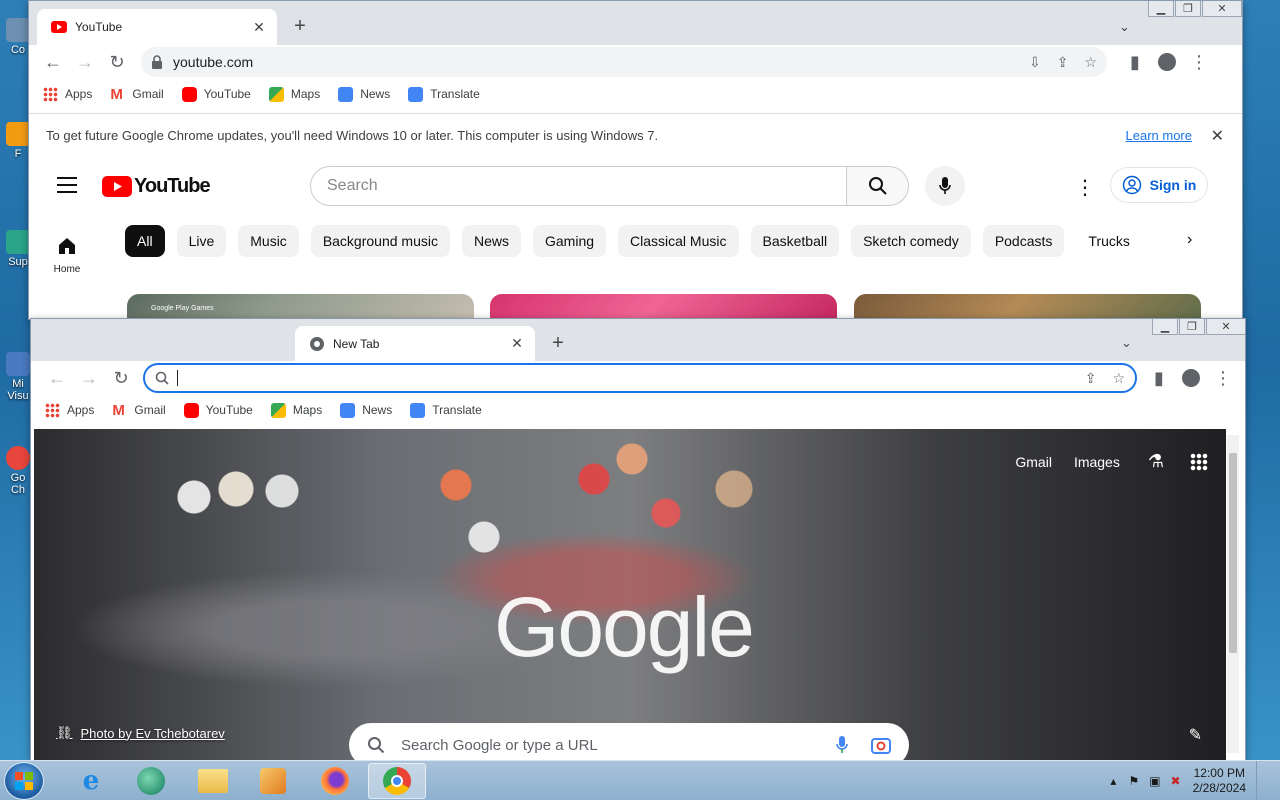 Image resolution: width=1280 pixels, height=800 pixels. I want to click on action-center-flag-icon: ⚑, so click(1133, 781).